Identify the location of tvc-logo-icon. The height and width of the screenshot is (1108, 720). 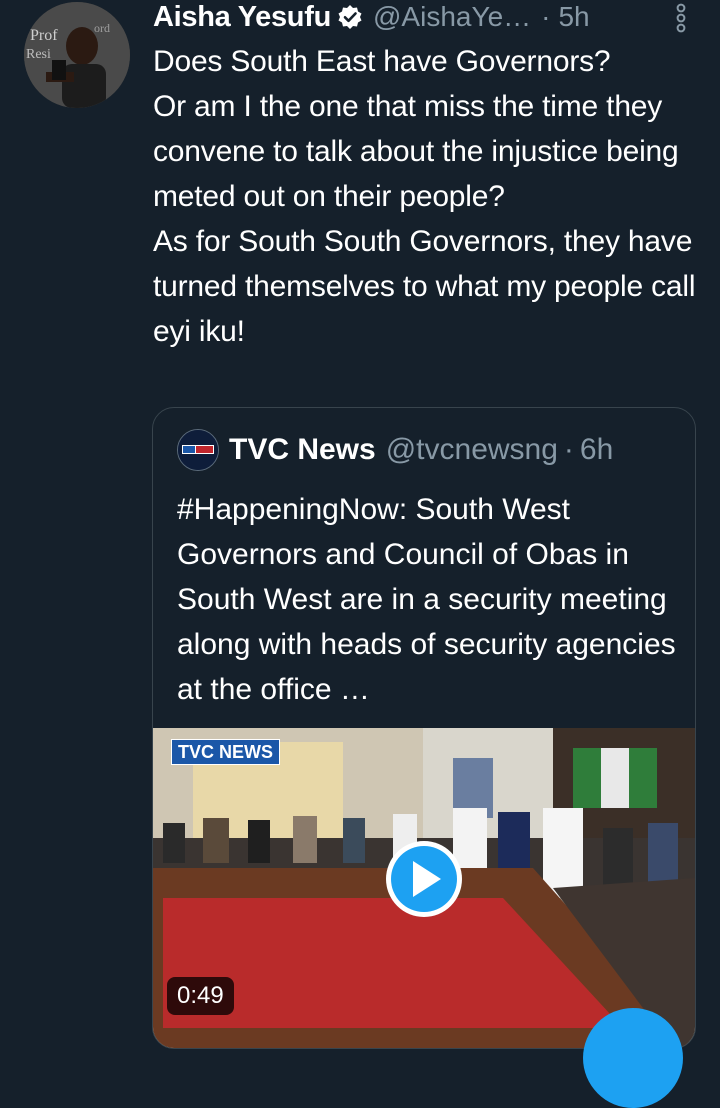
(198, 450).